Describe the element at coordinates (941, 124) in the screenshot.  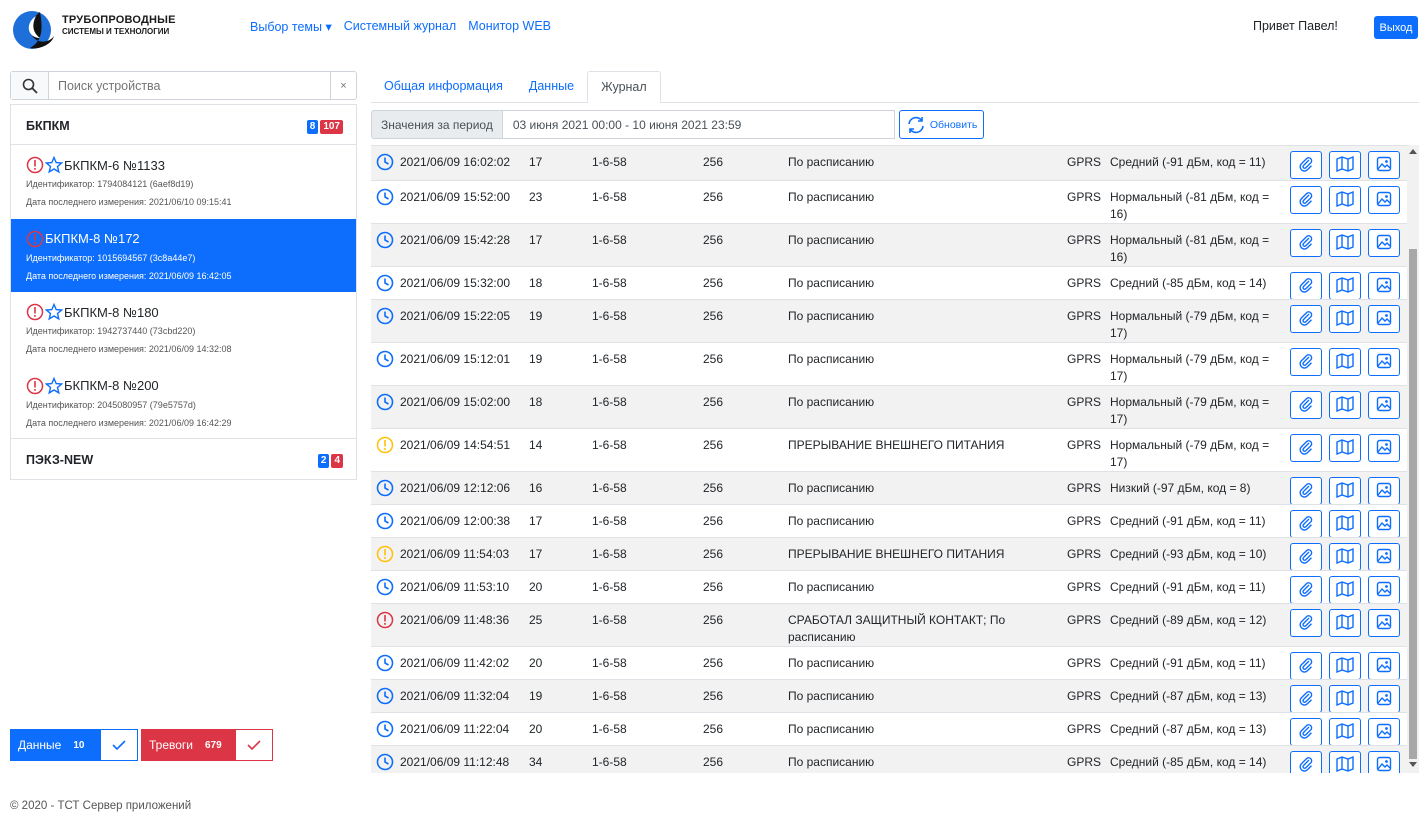
I see `refresh-button: Обновить` at that location.